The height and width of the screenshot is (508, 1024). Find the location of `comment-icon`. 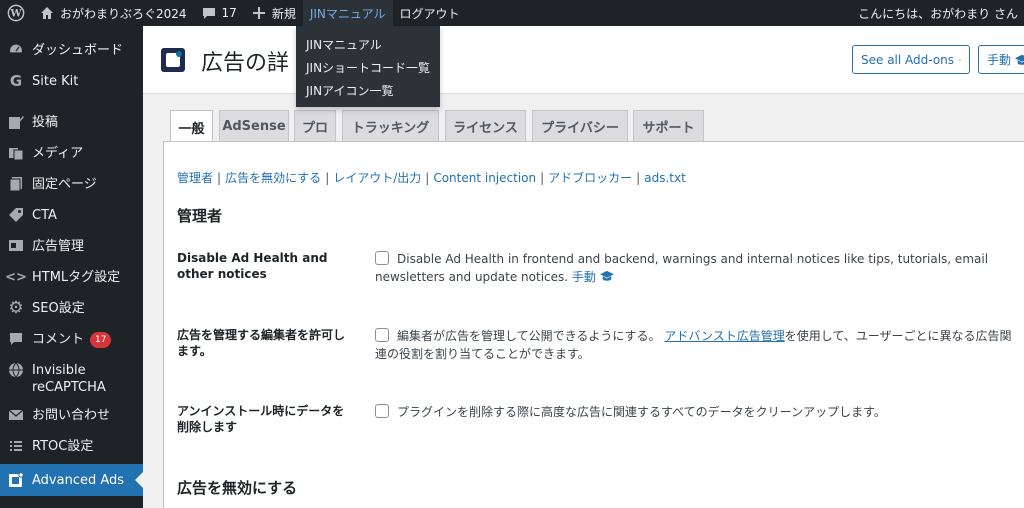

comment-icon is located at coordinates (16, 339).